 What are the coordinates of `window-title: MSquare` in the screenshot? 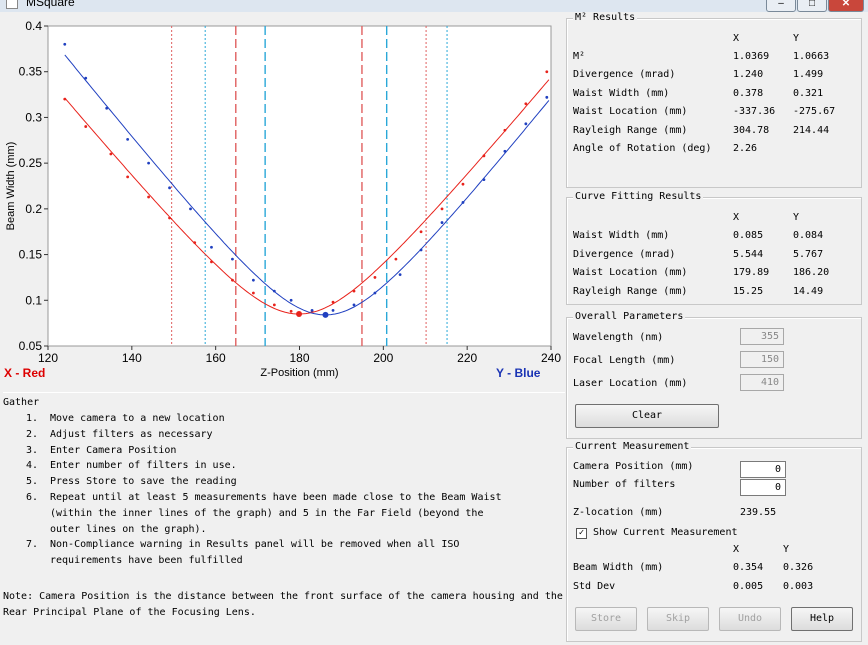 It's located at (50, 4).